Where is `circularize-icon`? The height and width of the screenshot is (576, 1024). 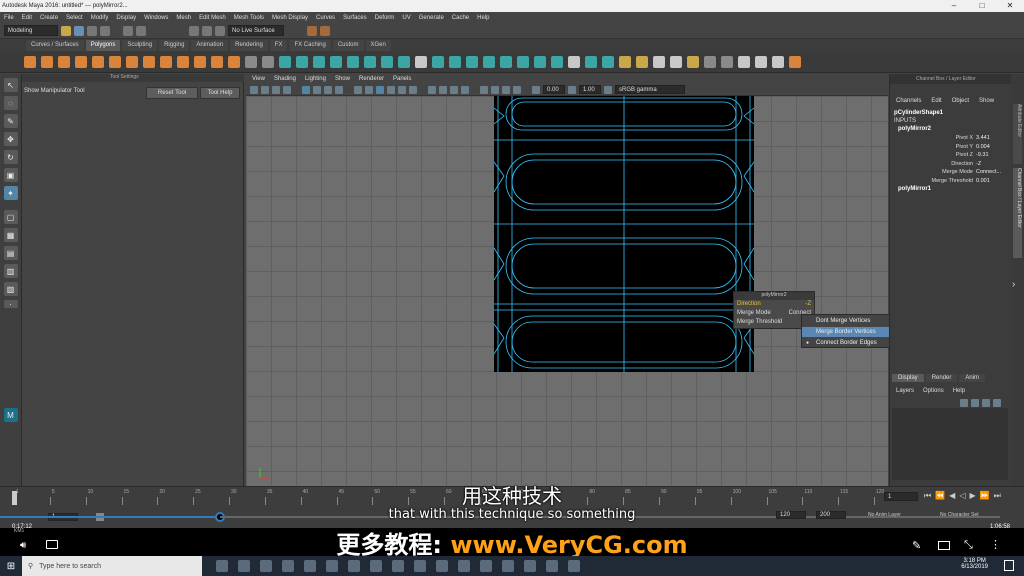 circularize-icon is located at coordinates (659, 61).